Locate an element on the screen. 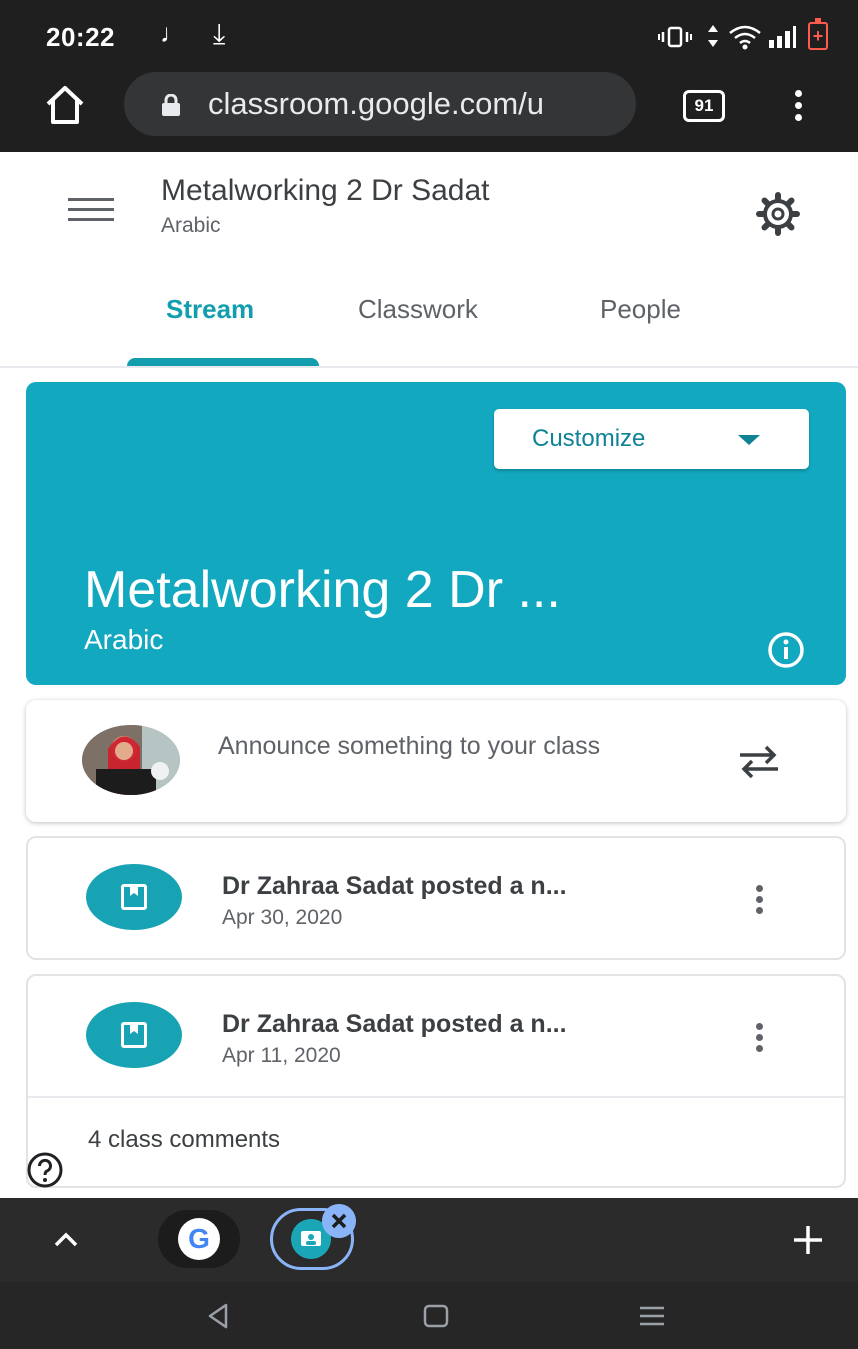 This screenshot has width=858, height=1349. tab-stream: Stream is located at coordinates (210, 309).